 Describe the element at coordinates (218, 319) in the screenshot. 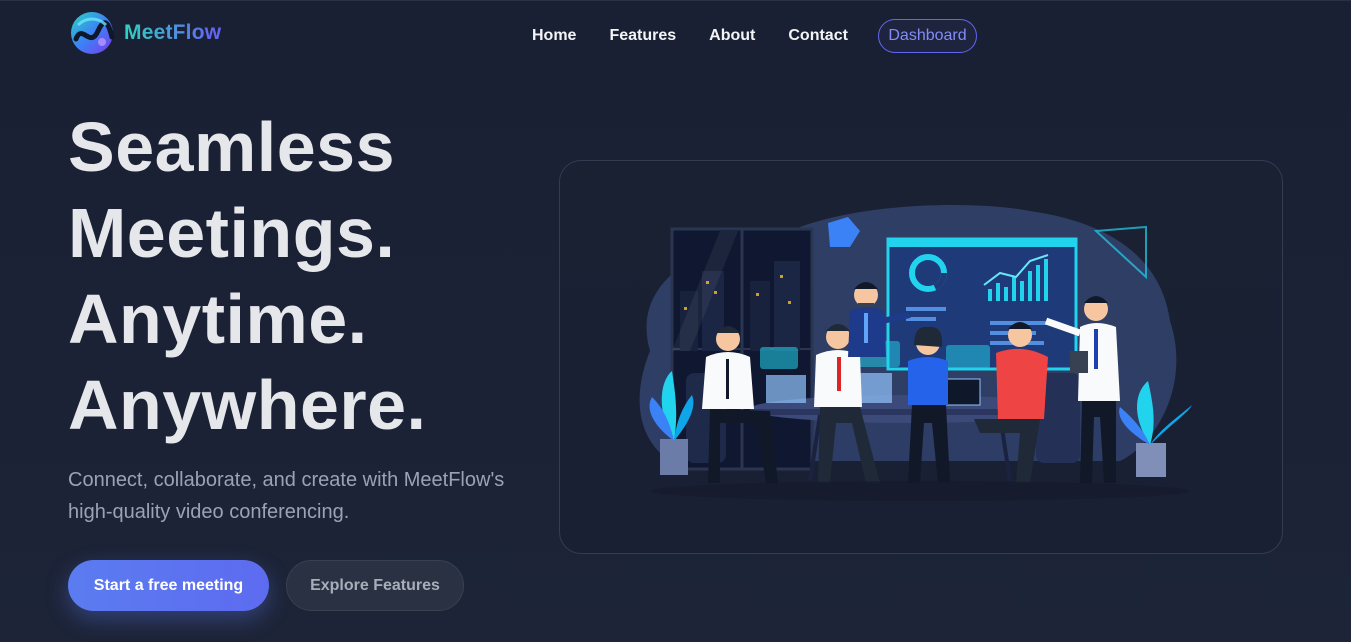

I see `hero-title-line: Anytime.` at that location.